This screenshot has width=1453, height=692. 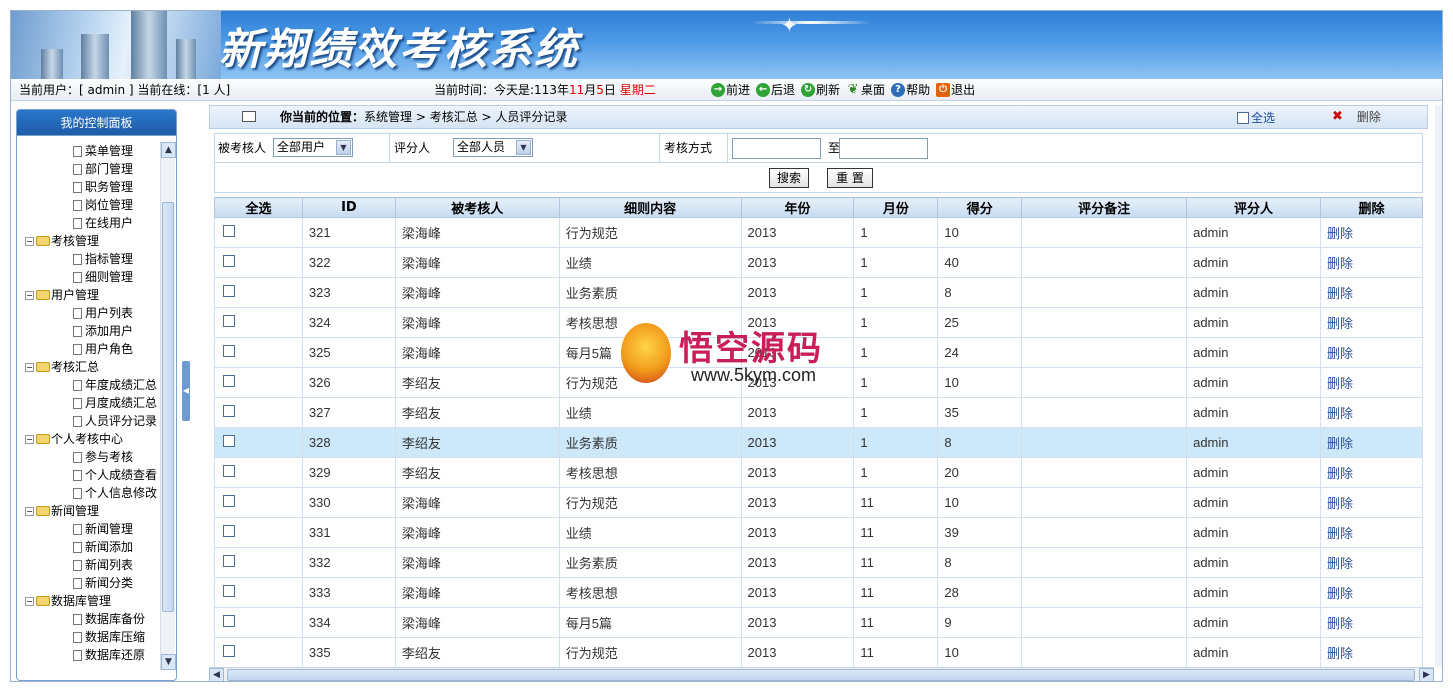 What do you see at coordinates (168, 150) in the screenshot?
I see `scroll-up-icon: ▲` at bounding box center [168, 150].